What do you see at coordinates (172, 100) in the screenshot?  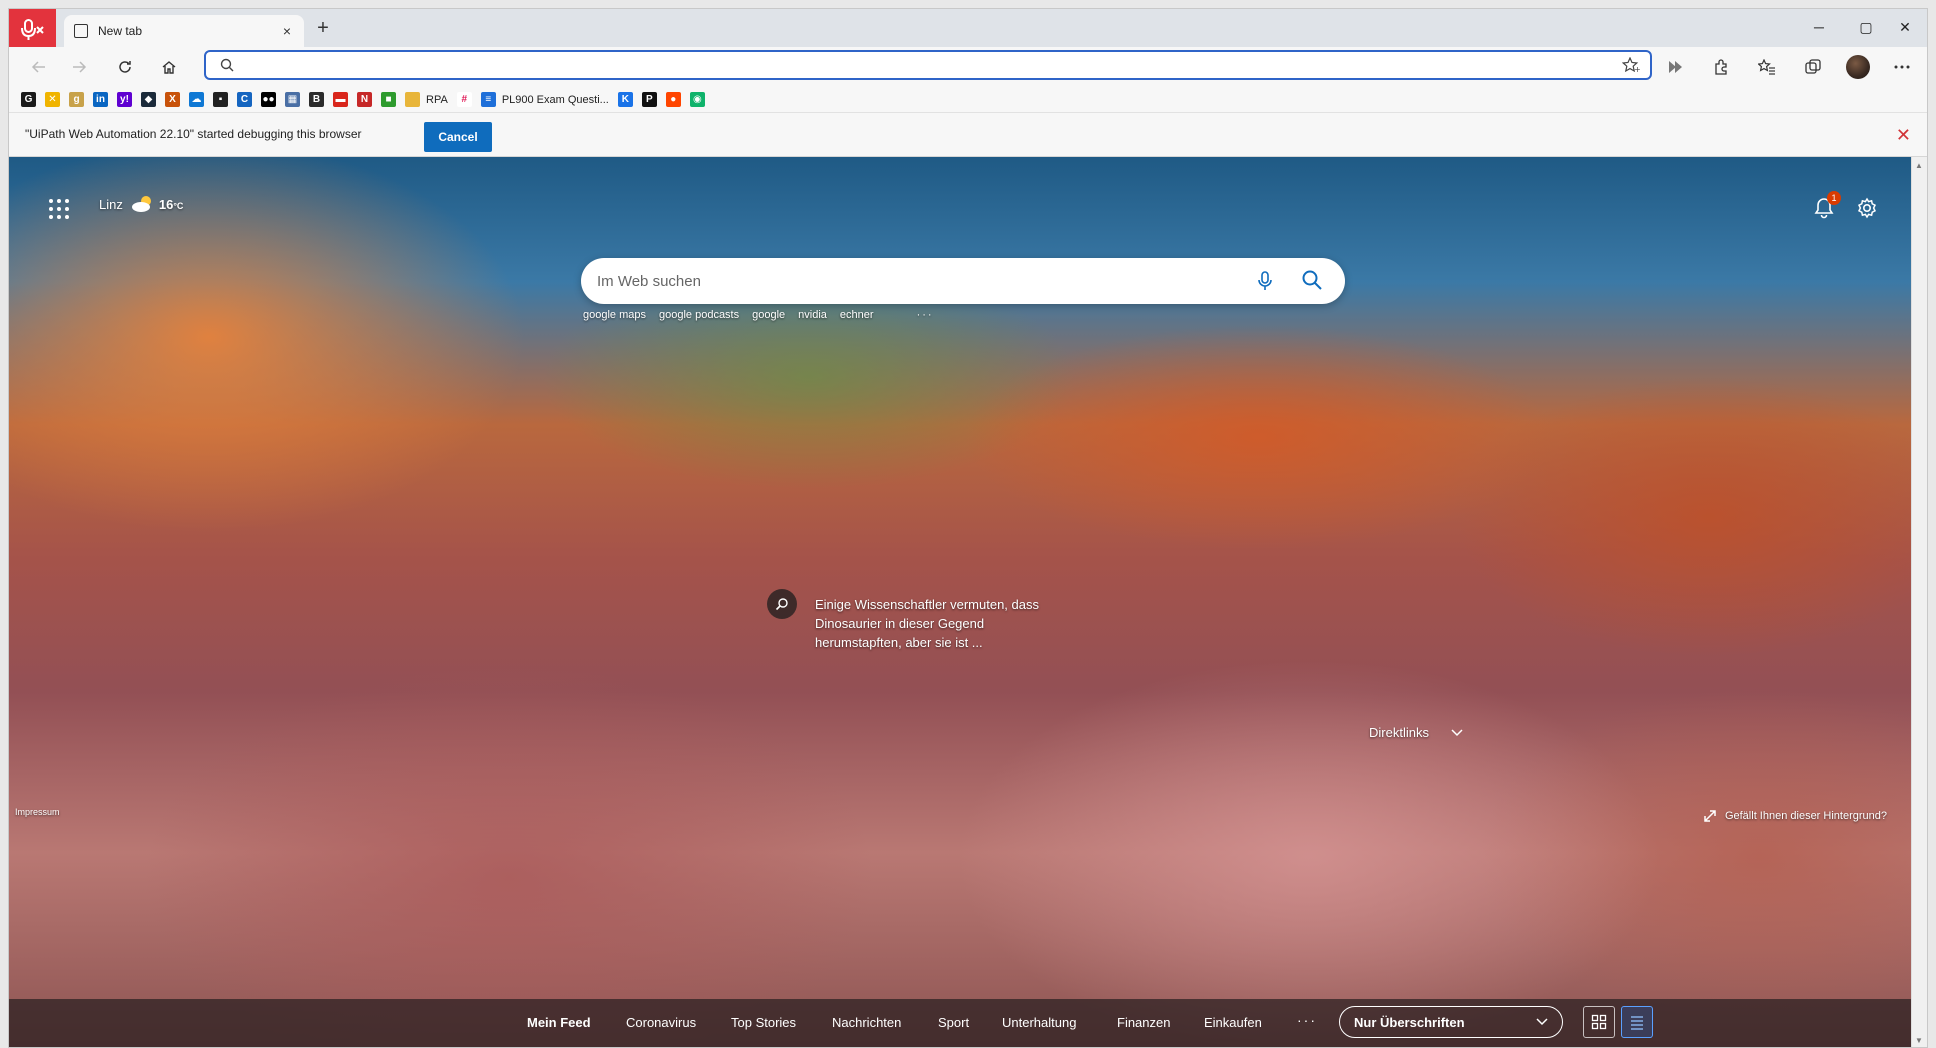 I see `favorite-item: X` at bounding box center [172, 100].